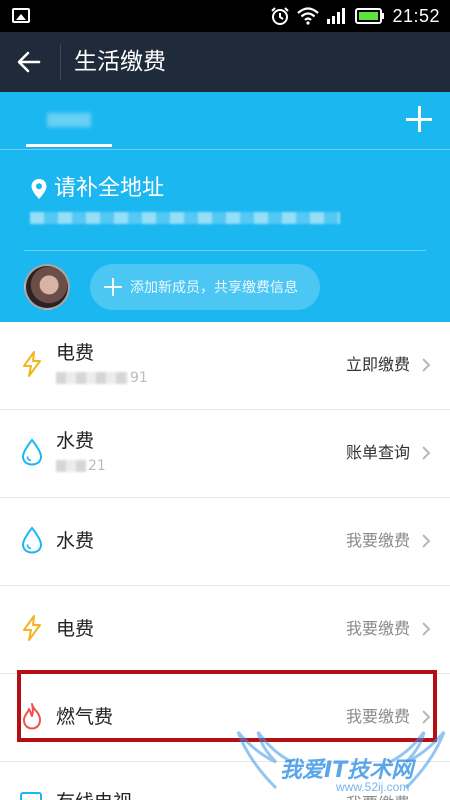 The width and height of the screenshot is (450, 800). Describe the element at coordinates (102, 378) in the screenshot. I see `account-number: 91` at that location.